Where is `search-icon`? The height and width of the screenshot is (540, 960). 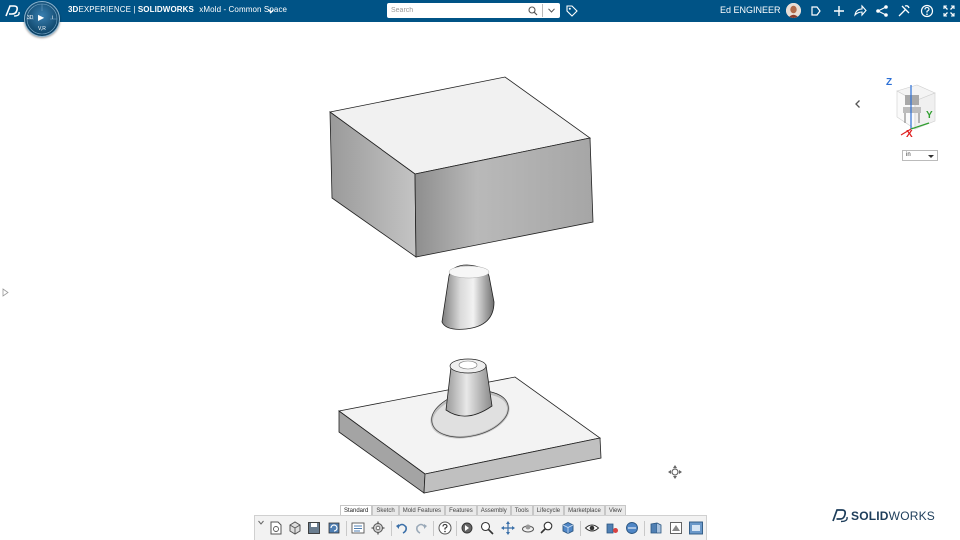 search-icon is located at coordinates (533, 11).